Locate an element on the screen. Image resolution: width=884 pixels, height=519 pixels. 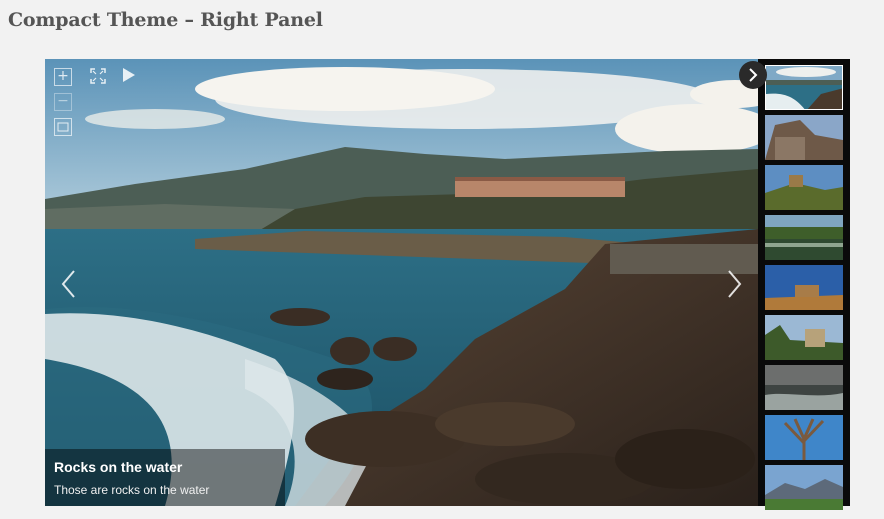
panel-toggle-button is located at coordinates (753, 75).